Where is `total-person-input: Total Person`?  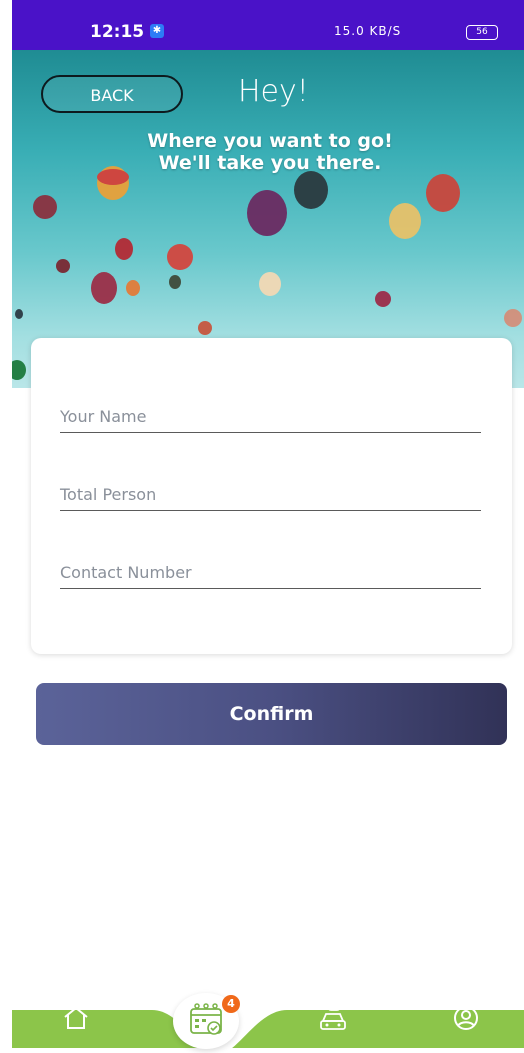 total-person-input: Total Person is located at coordinates (270, 495).